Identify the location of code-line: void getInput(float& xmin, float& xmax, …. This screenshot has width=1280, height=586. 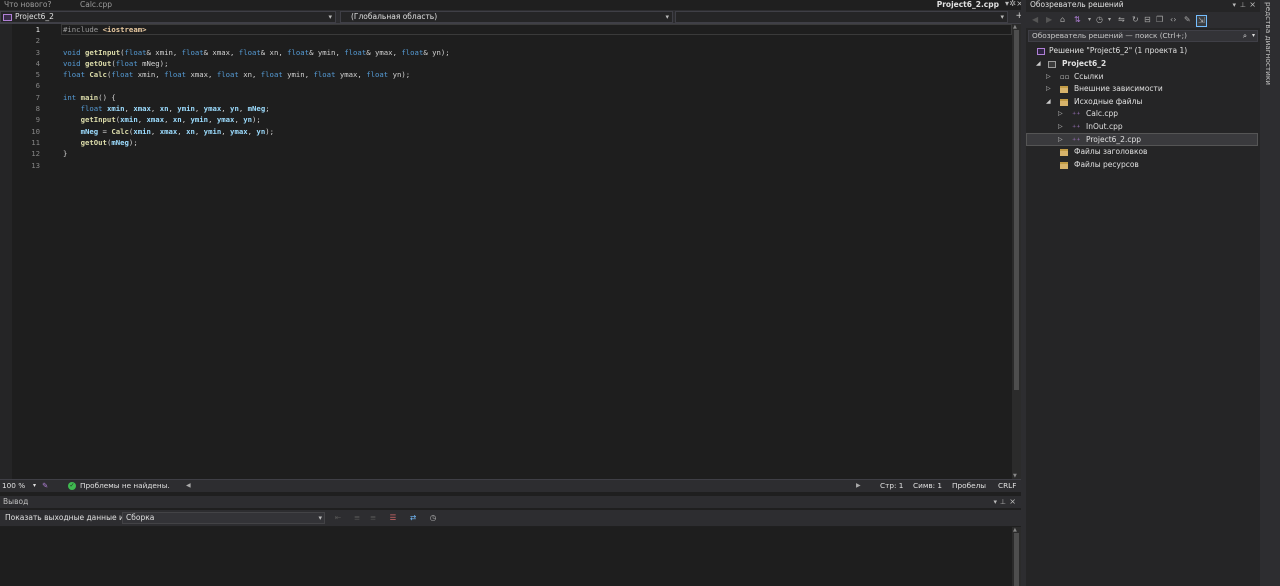
(537, 52).